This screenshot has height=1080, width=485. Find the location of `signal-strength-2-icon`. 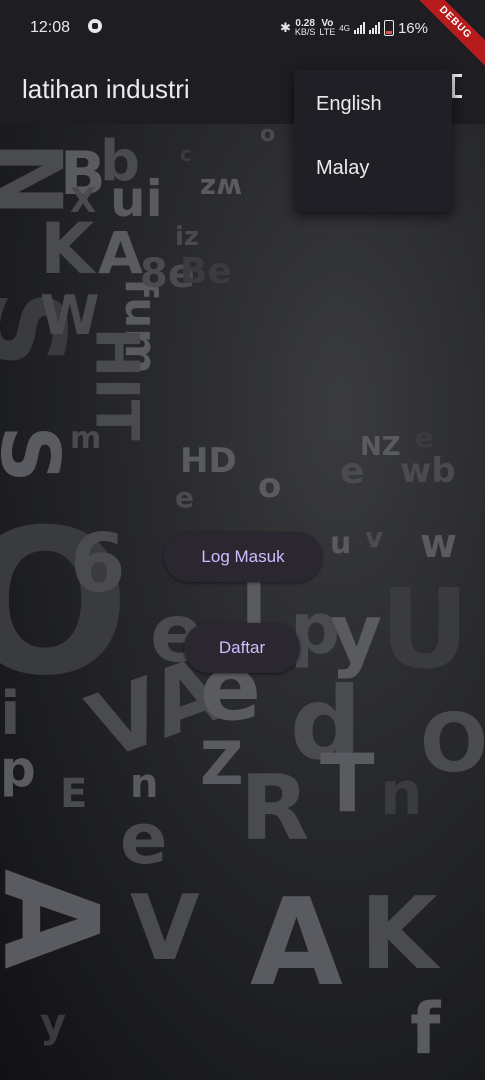

signal-strength-2-icon is located at coordinates (374, 28).